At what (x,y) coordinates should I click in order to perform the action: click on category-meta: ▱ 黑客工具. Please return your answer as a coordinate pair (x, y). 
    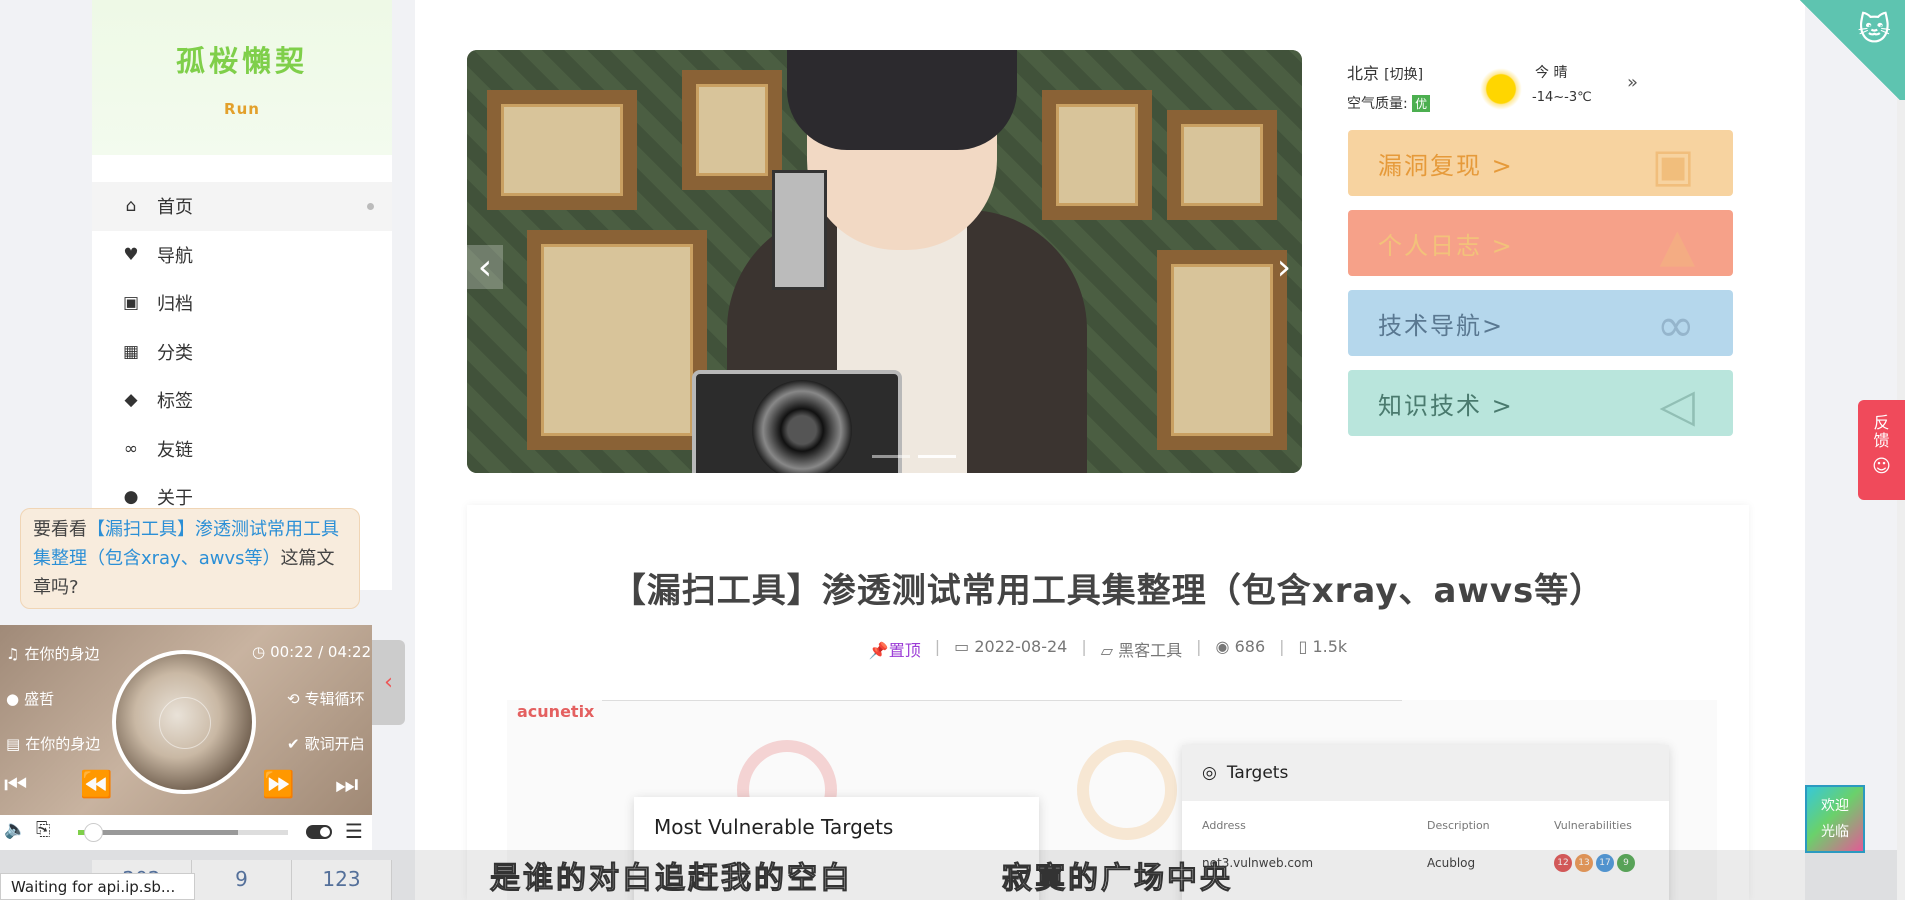
    Looking at the image, I should click on (1141, 649).